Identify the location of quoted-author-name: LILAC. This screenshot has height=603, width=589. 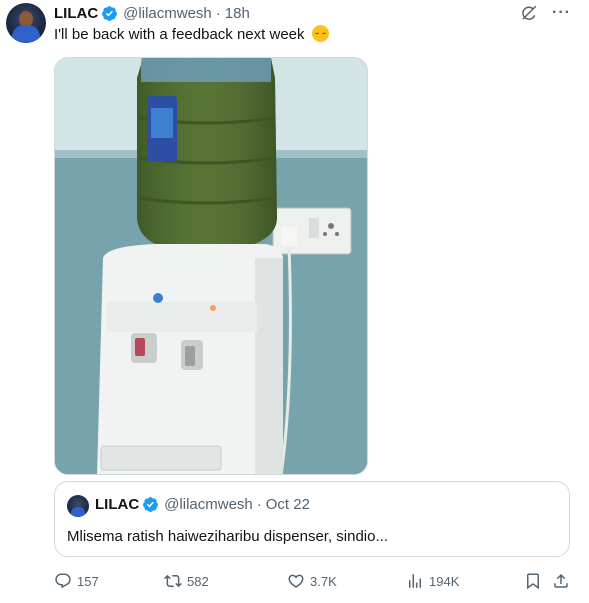
(117, 504).